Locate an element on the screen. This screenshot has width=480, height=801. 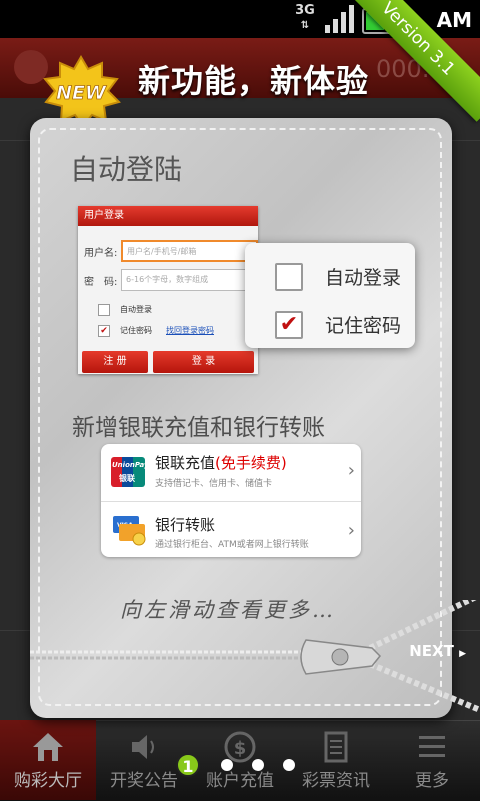
register-button: 注 册 is located at coordinates (115, 362).